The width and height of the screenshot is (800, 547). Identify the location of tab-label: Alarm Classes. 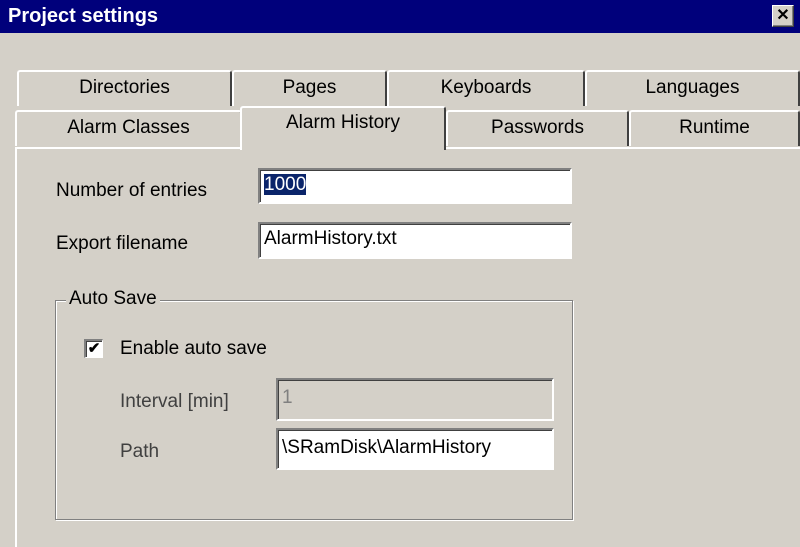
(128, 127).